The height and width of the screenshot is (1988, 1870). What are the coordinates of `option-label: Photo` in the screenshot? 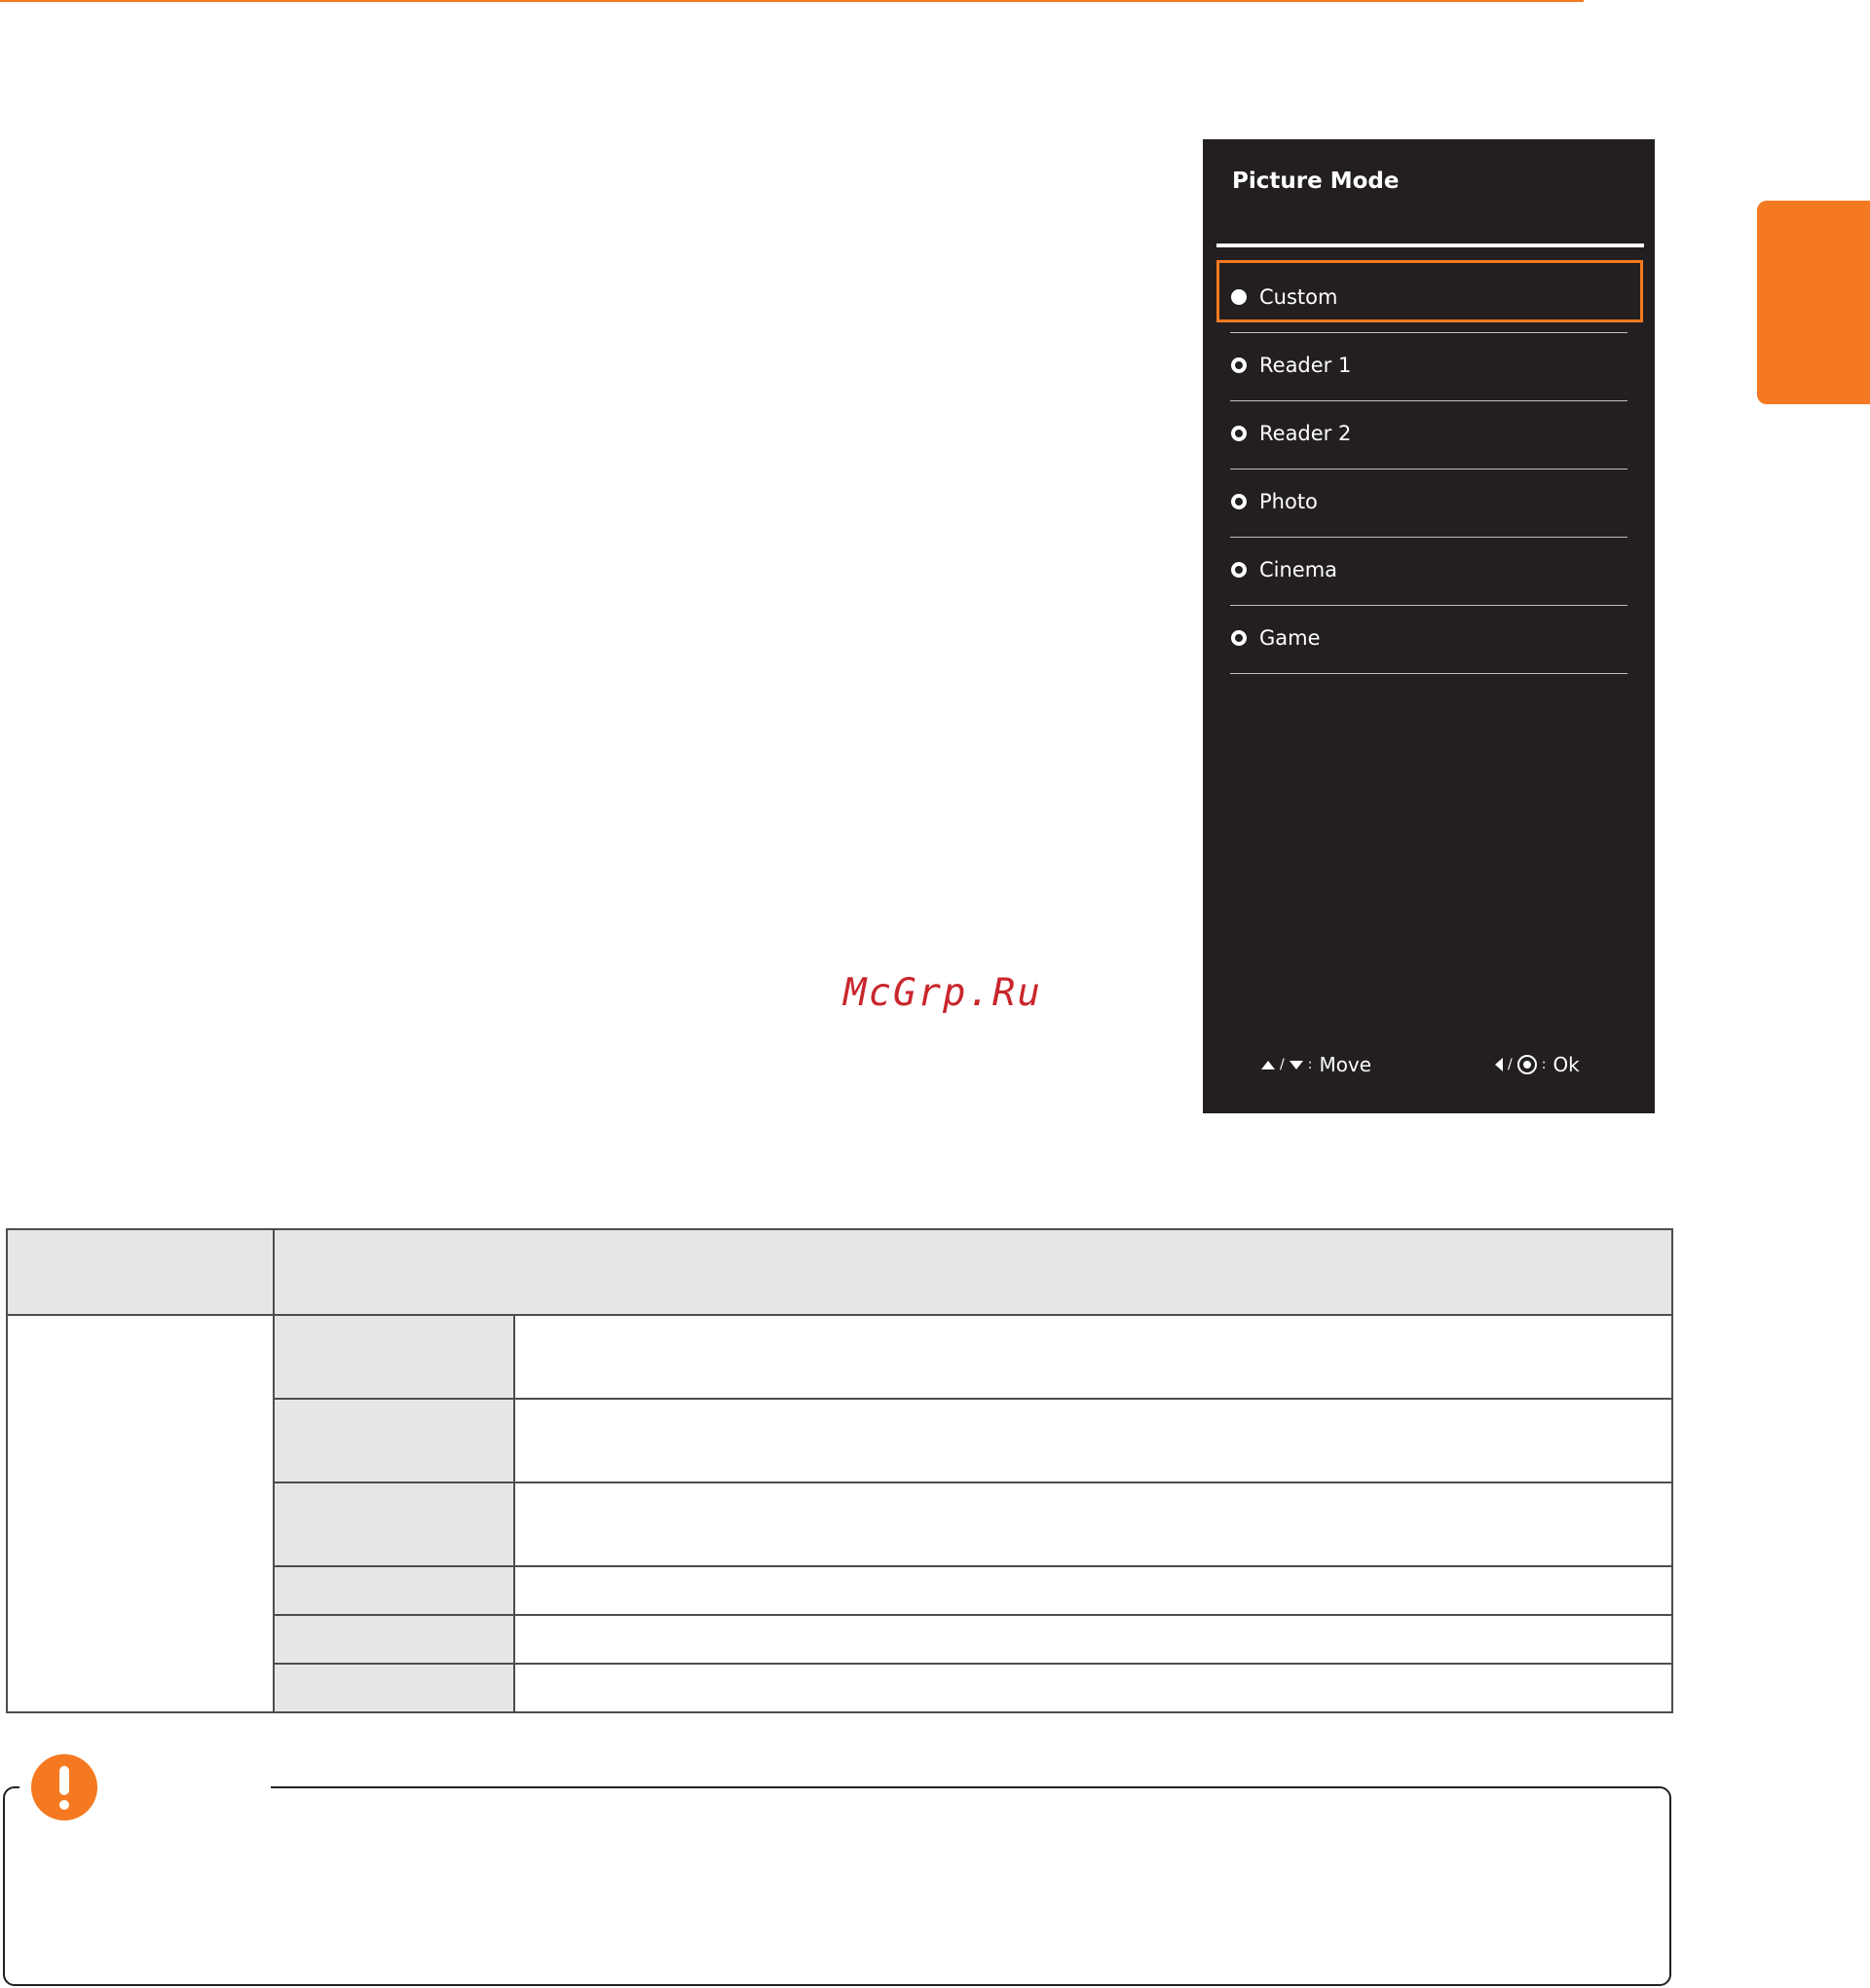 It's located at (1288, 501).